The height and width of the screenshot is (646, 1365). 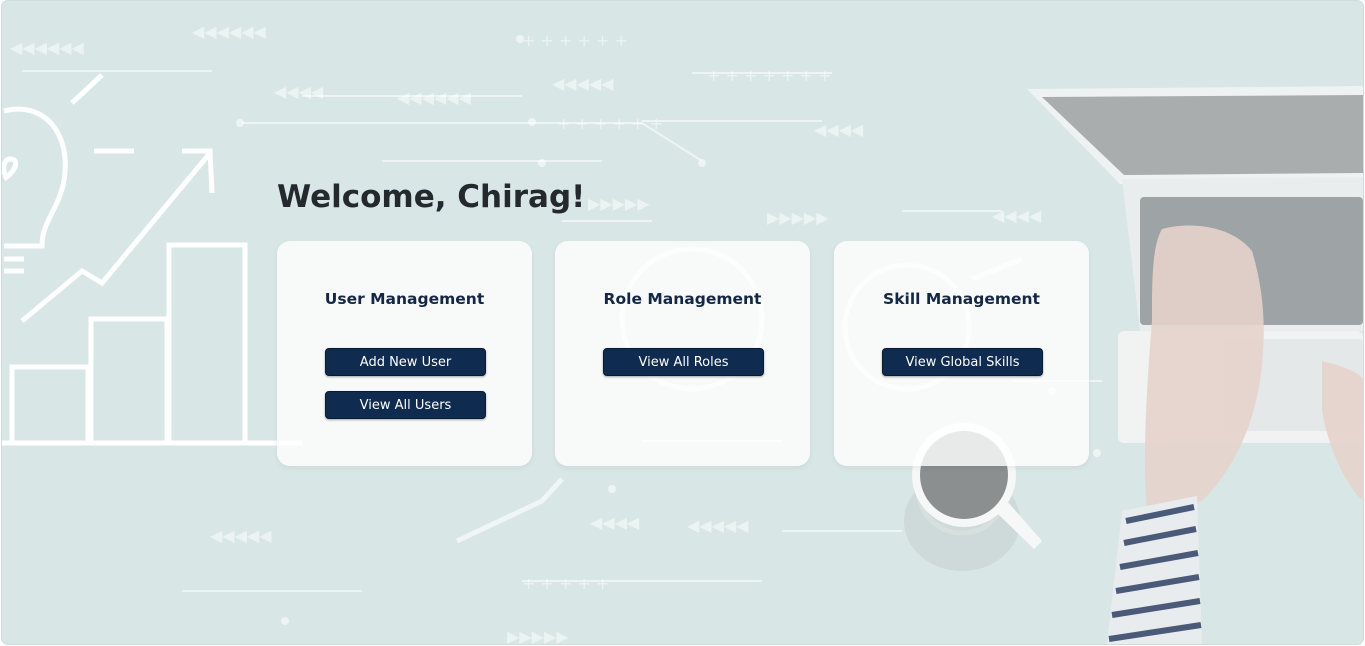 What do you see at coordinates (405, 405) in the screenshot?
I see `view-all-users-button: View All Users` at bounding box center [405, 405].